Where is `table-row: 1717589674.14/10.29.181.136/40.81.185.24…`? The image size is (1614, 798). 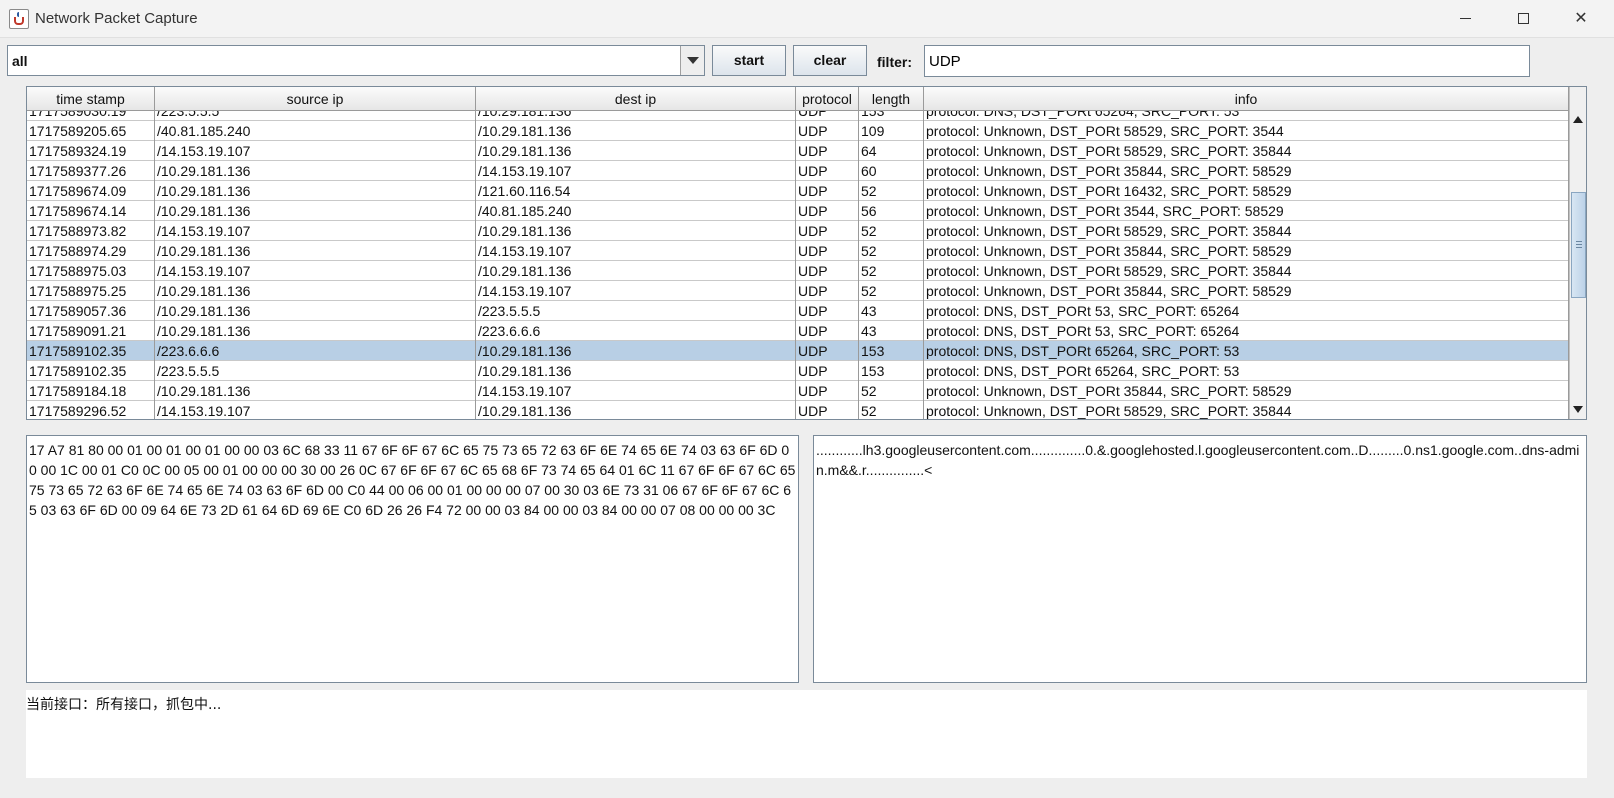 table-row: 1717589674.14/10.29.181.136/40.81.185.24… is located at coordinates (798, 211).